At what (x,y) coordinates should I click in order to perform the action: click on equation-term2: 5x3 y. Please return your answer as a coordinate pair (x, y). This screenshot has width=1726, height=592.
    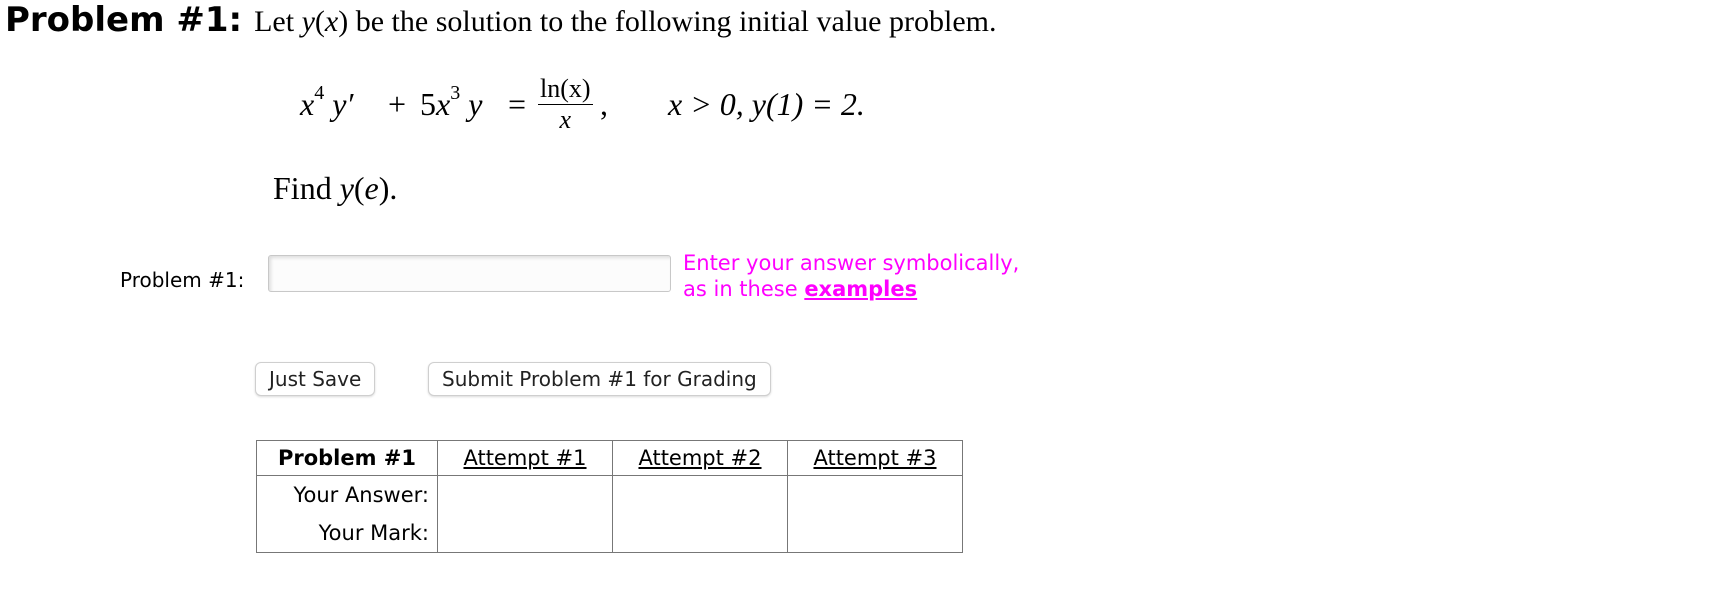
    Looking at the image, I should click on (451, 103).